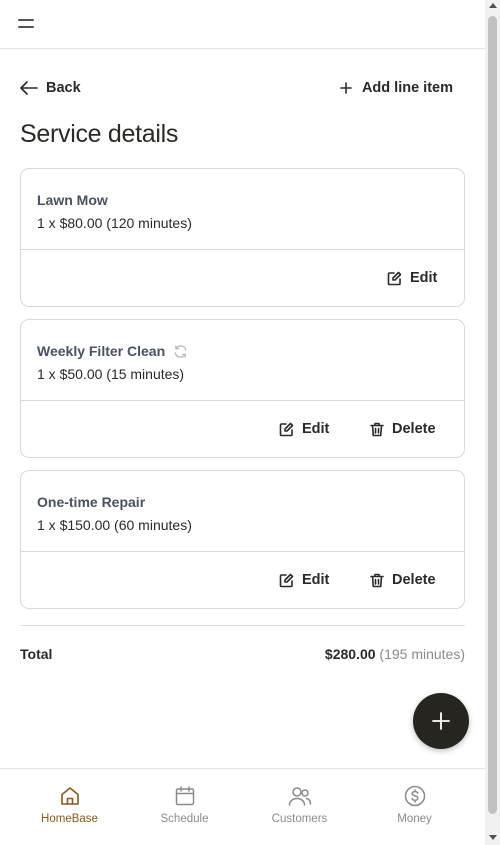 Image resolution: width=500 pixels, height=845 pixels. Describe the element at coordinates (114, 223) in the screenshot. I see `line-item-detail: 1 x $80.00 (120 minutes)` at that location.